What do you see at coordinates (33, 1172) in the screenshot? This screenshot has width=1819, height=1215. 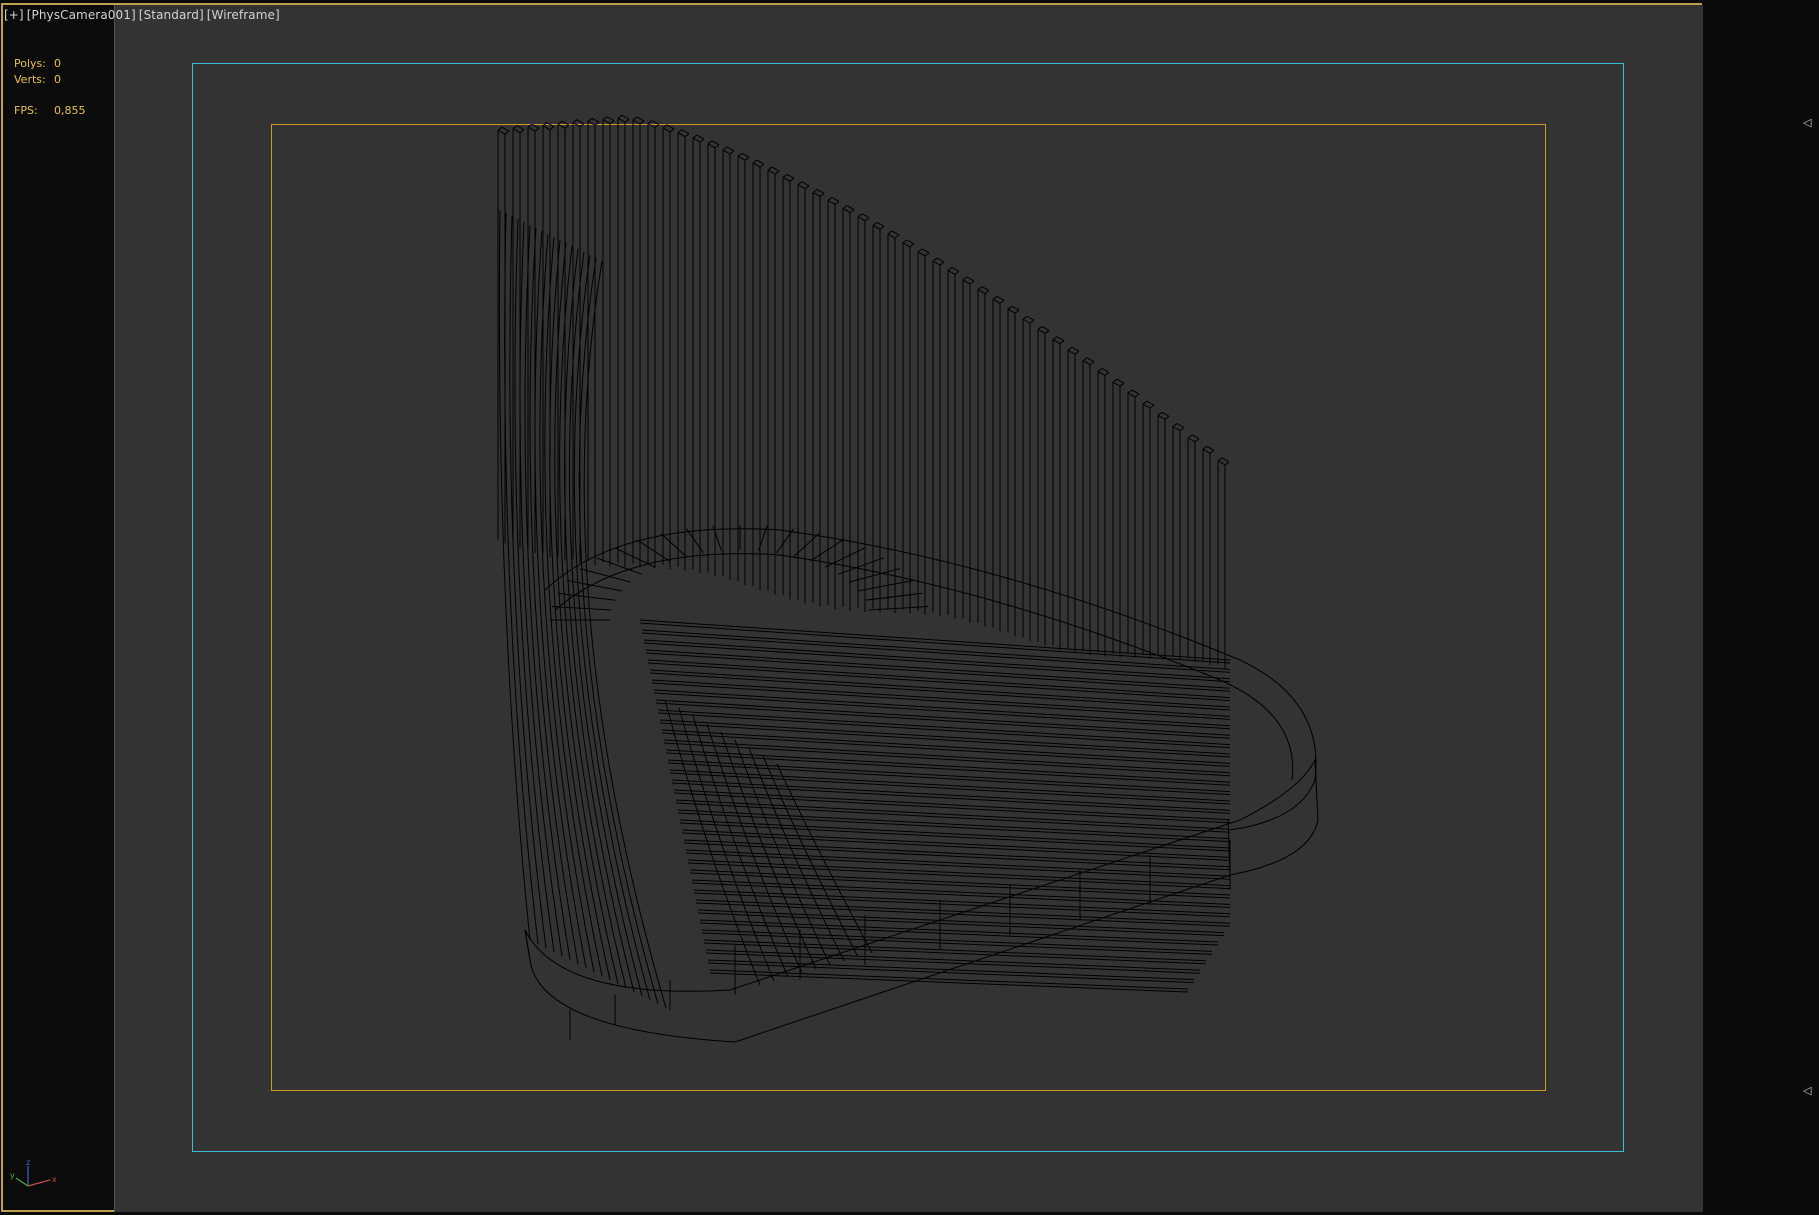 I see `axis-gizmo: z x y` at bounding box center [33, 1172].